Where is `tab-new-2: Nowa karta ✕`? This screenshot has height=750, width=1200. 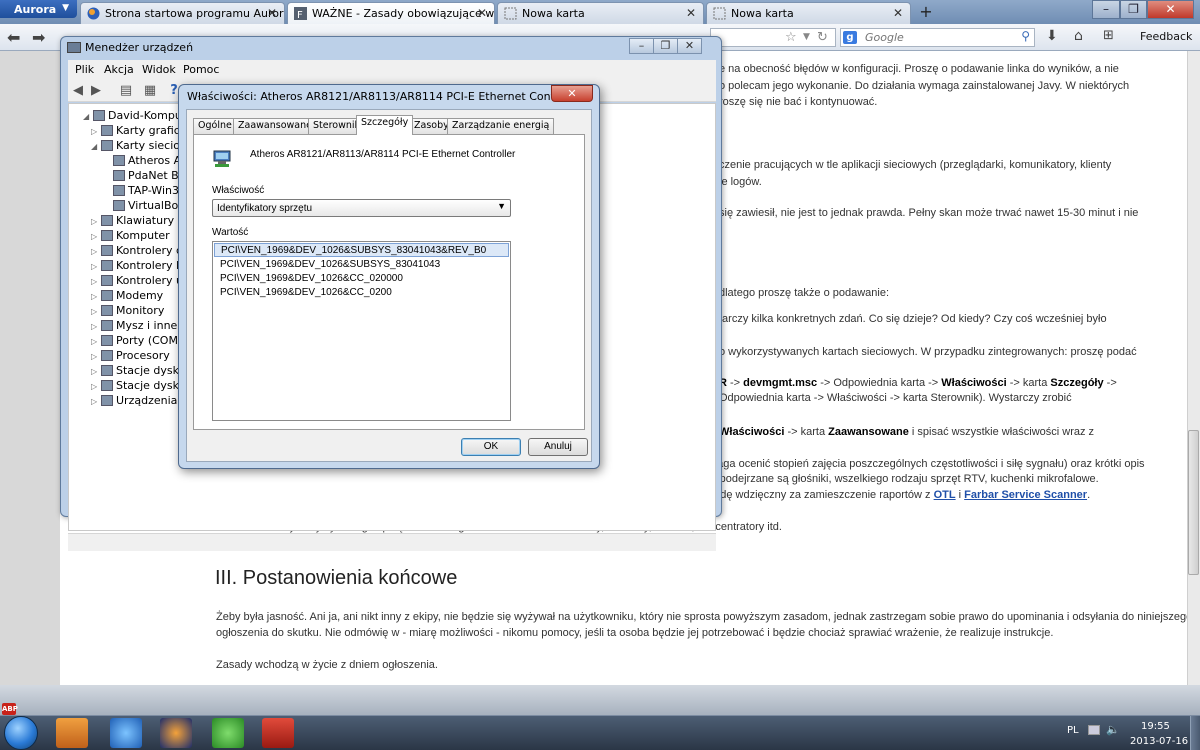
tab-new-2: Nowa karta ✕ is located at coordinates (808, 13).